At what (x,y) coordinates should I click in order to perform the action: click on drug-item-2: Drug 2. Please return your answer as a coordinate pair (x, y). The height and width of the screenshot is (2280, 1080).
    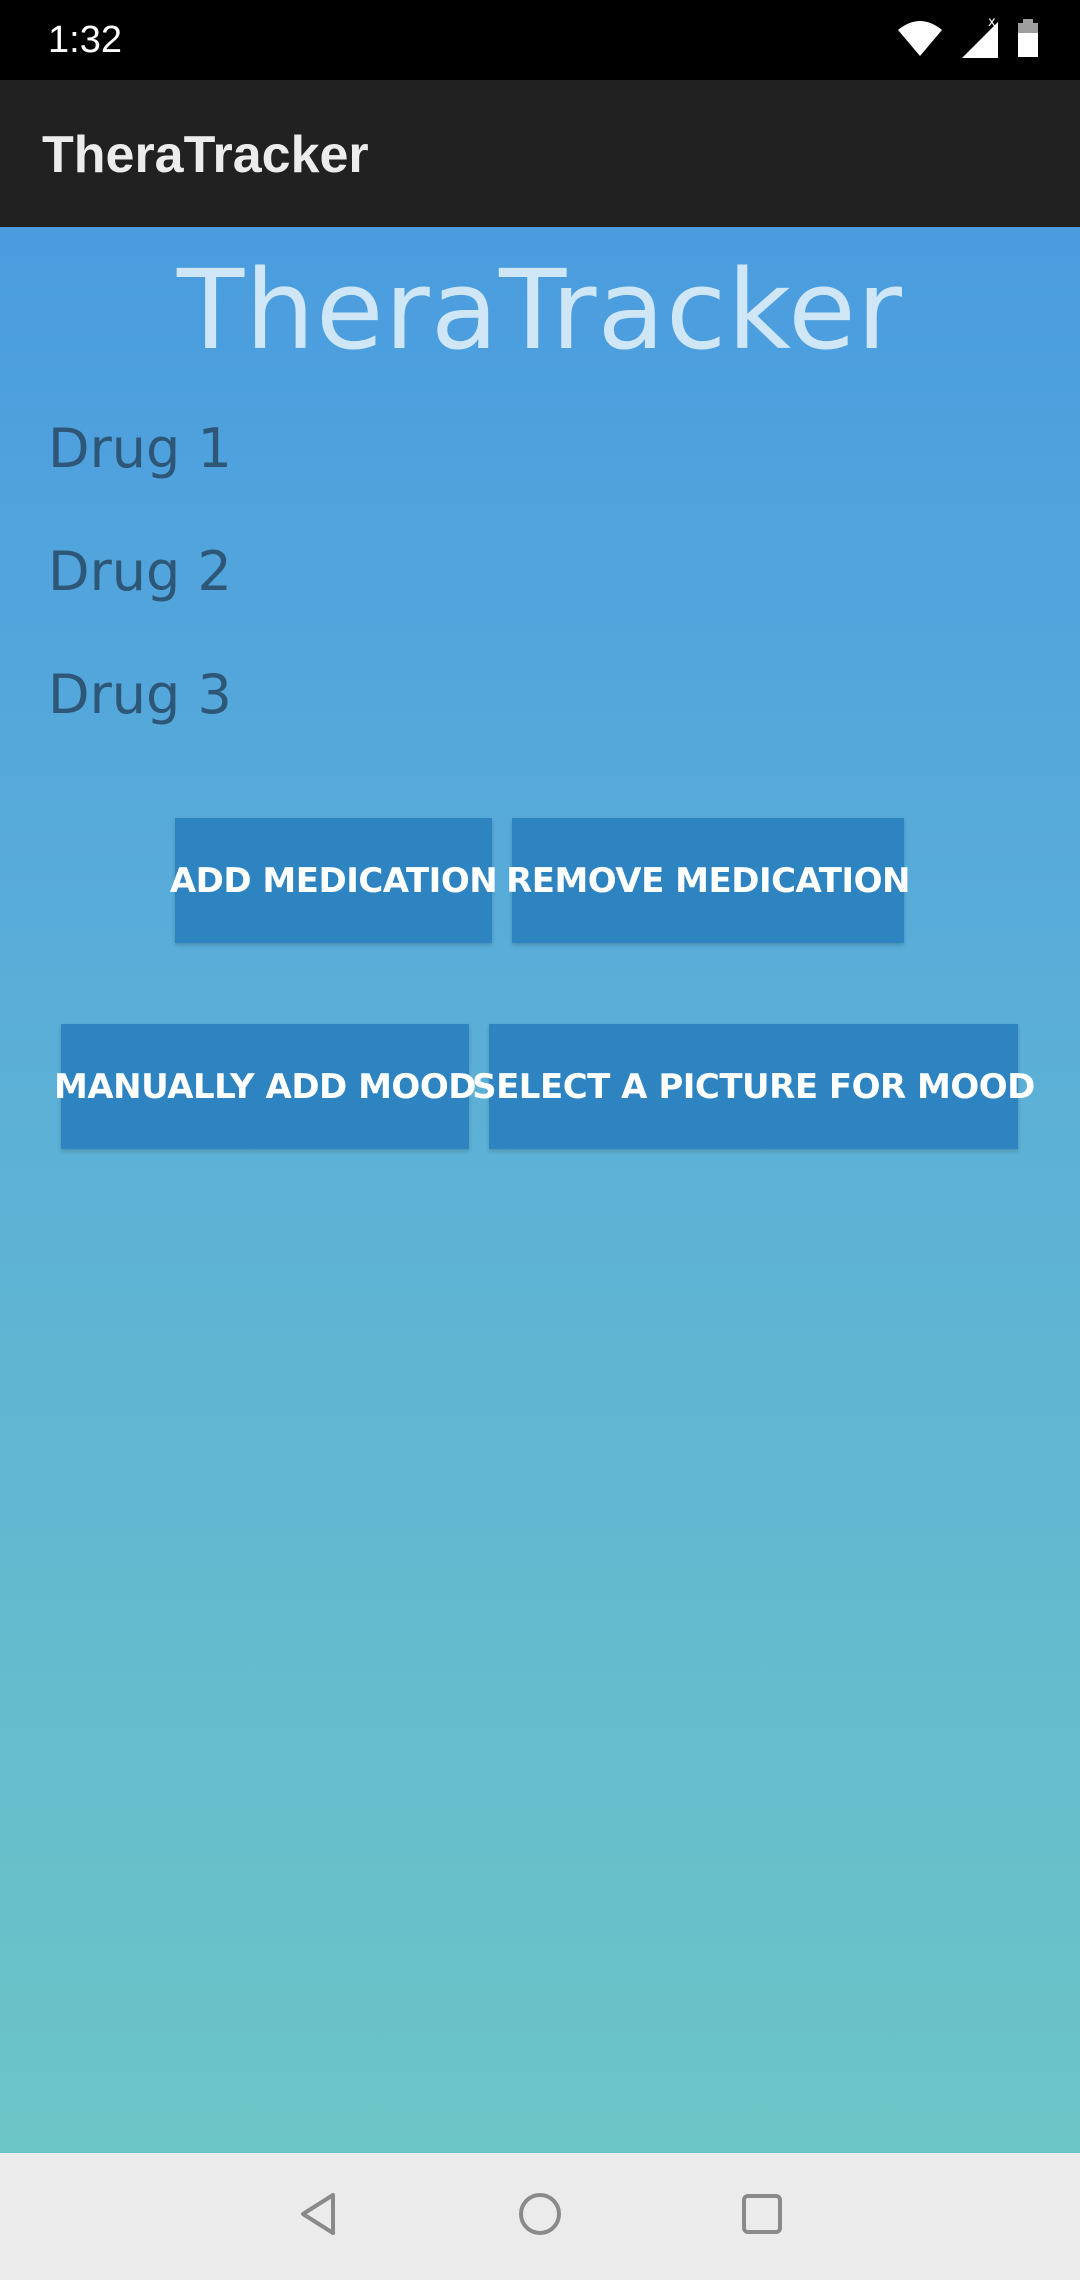
    Looking at the image, I should click on (140, 571).